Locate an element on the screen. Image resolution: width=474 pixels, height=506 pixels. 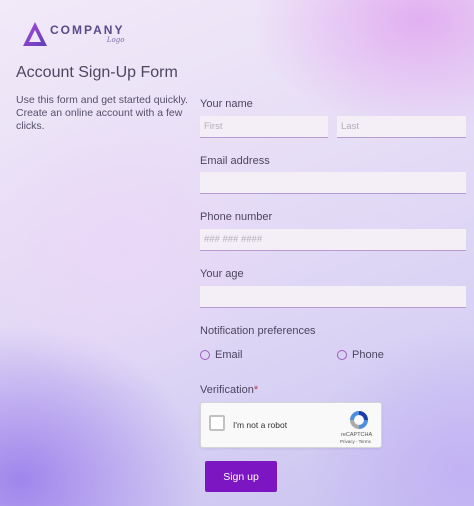
page-title: Account Sign-Up Form is located at coordinates (97, 72).